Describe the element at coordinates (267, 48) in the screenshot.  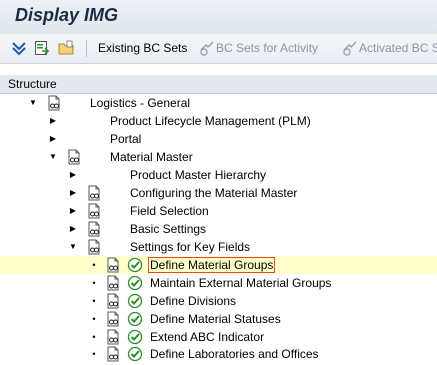
I see `bc-sets-for-activity-button: BC Sets for Activity` at that location.